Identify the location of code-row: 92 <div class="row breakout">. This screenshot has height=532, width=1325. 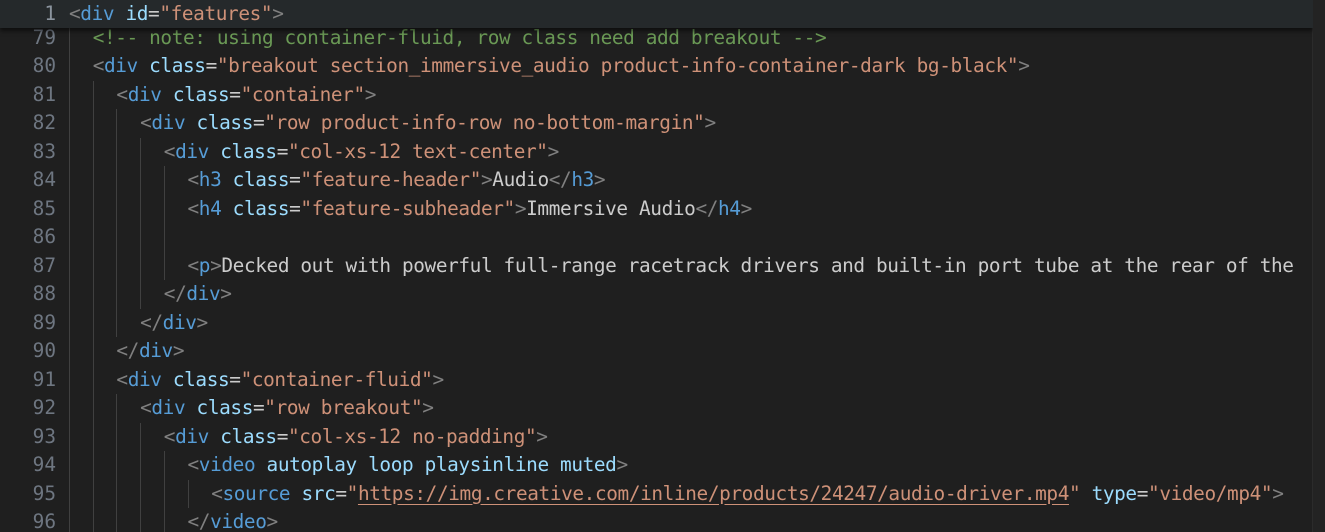
(656, 408).